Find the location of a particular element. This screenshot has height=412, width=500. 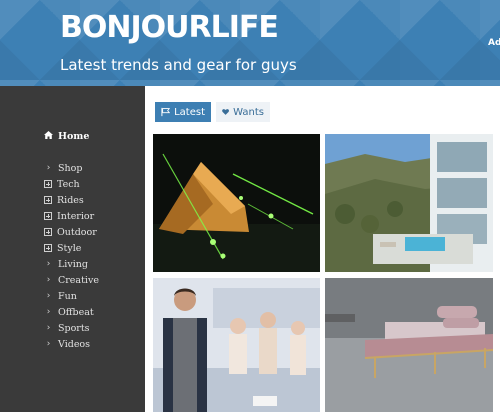

site-logo: BONJOURLIFE is located at coordinates (169, 27).